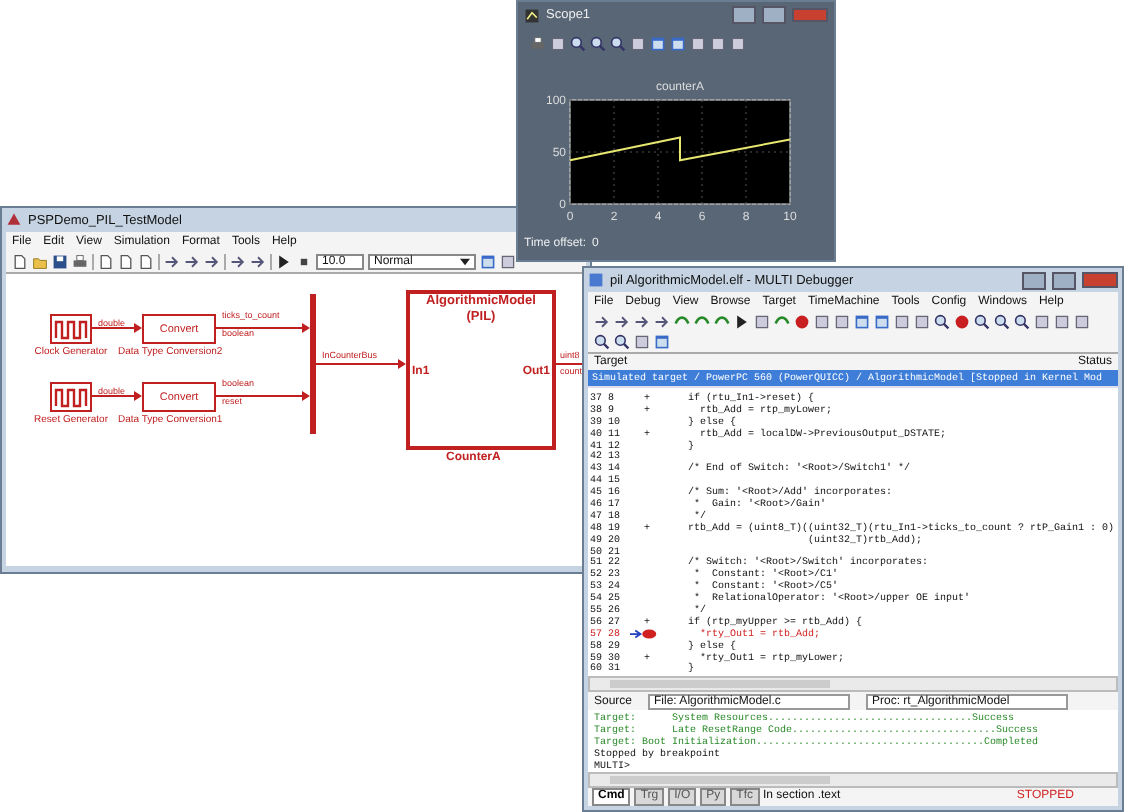 The height and width of the screenshot is (812, 1124). Describe the element at coordinates (465, 262) in the screenshot. I see `caret-icon` at that location.